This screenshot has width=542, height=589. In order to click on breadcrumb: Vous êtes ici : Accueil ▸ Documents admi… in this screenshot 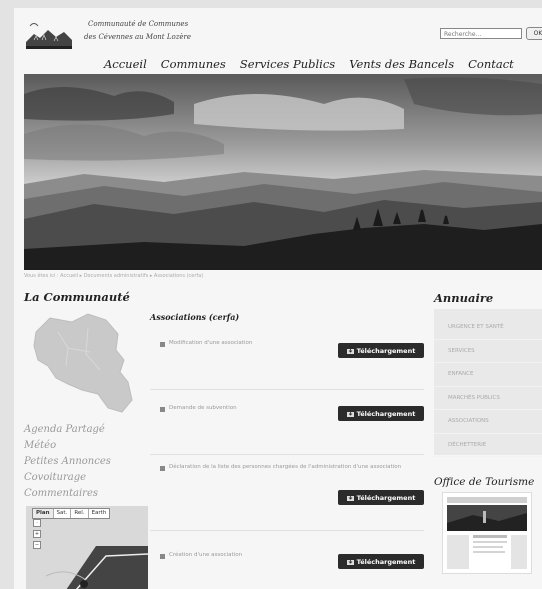, I will do `click(114, 276)`.